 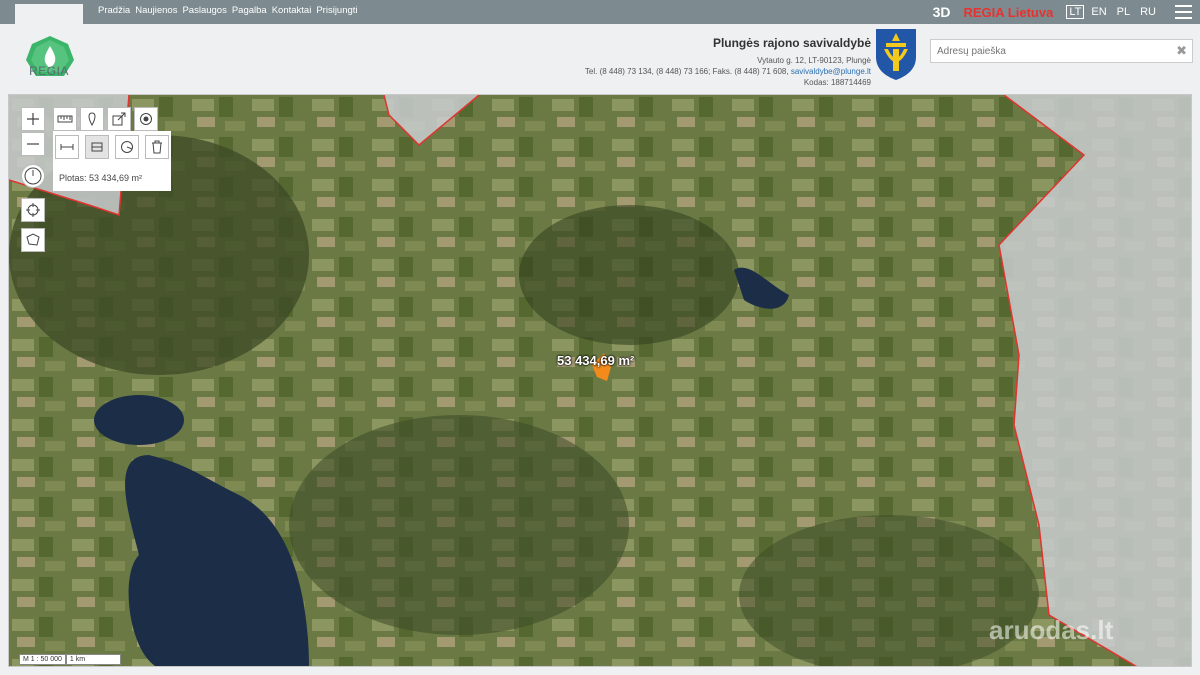 I want to click on measure-tool-button, so click(x=65, y=119).